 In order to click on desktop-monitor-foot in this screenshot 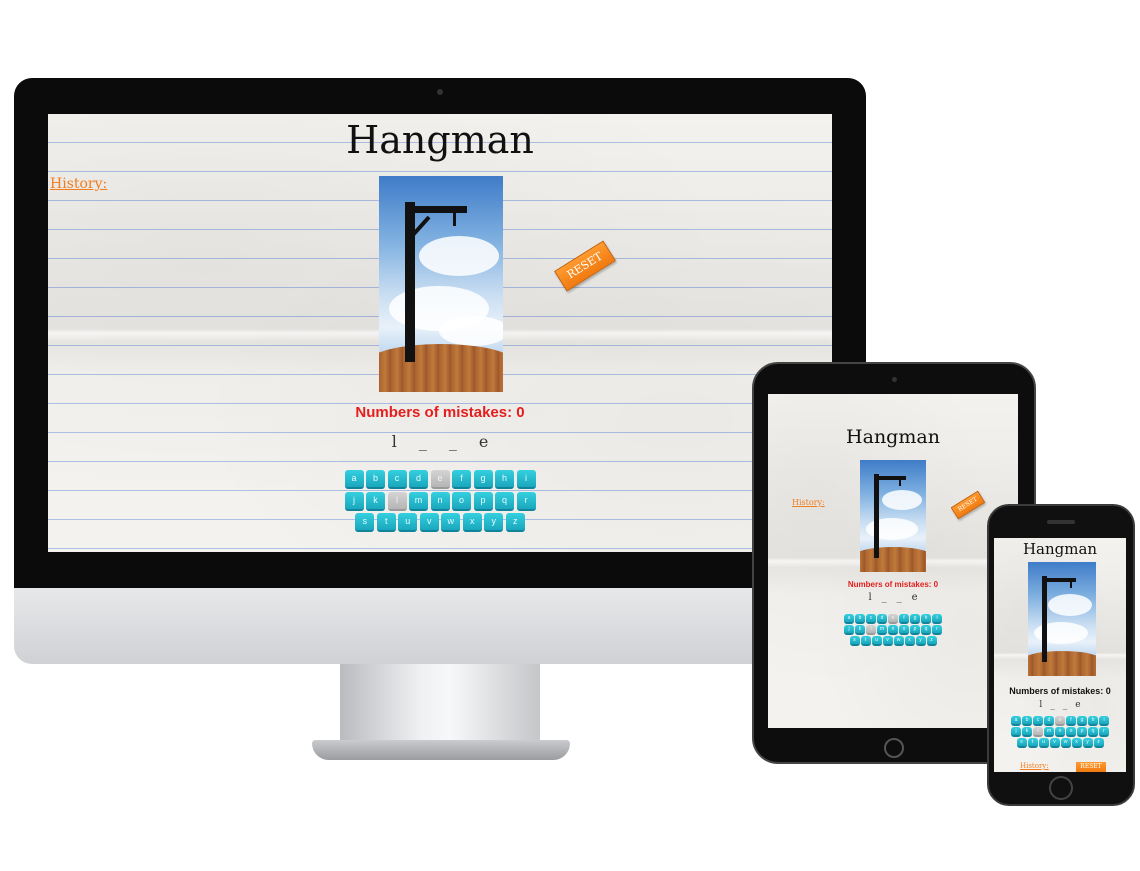, I will do `click(441, 750)`.